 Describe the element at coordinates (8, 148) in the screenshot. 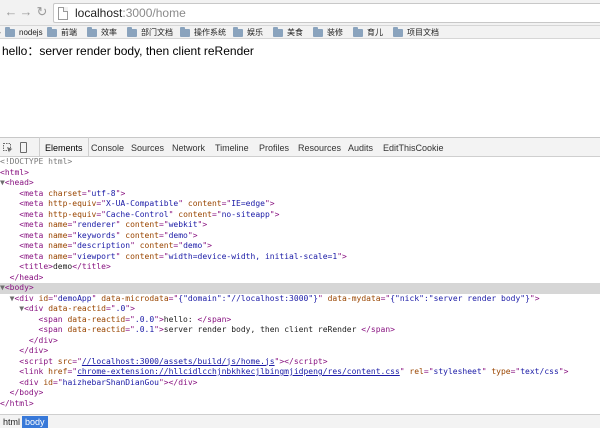

I see `inspect-element-icon` at that location.